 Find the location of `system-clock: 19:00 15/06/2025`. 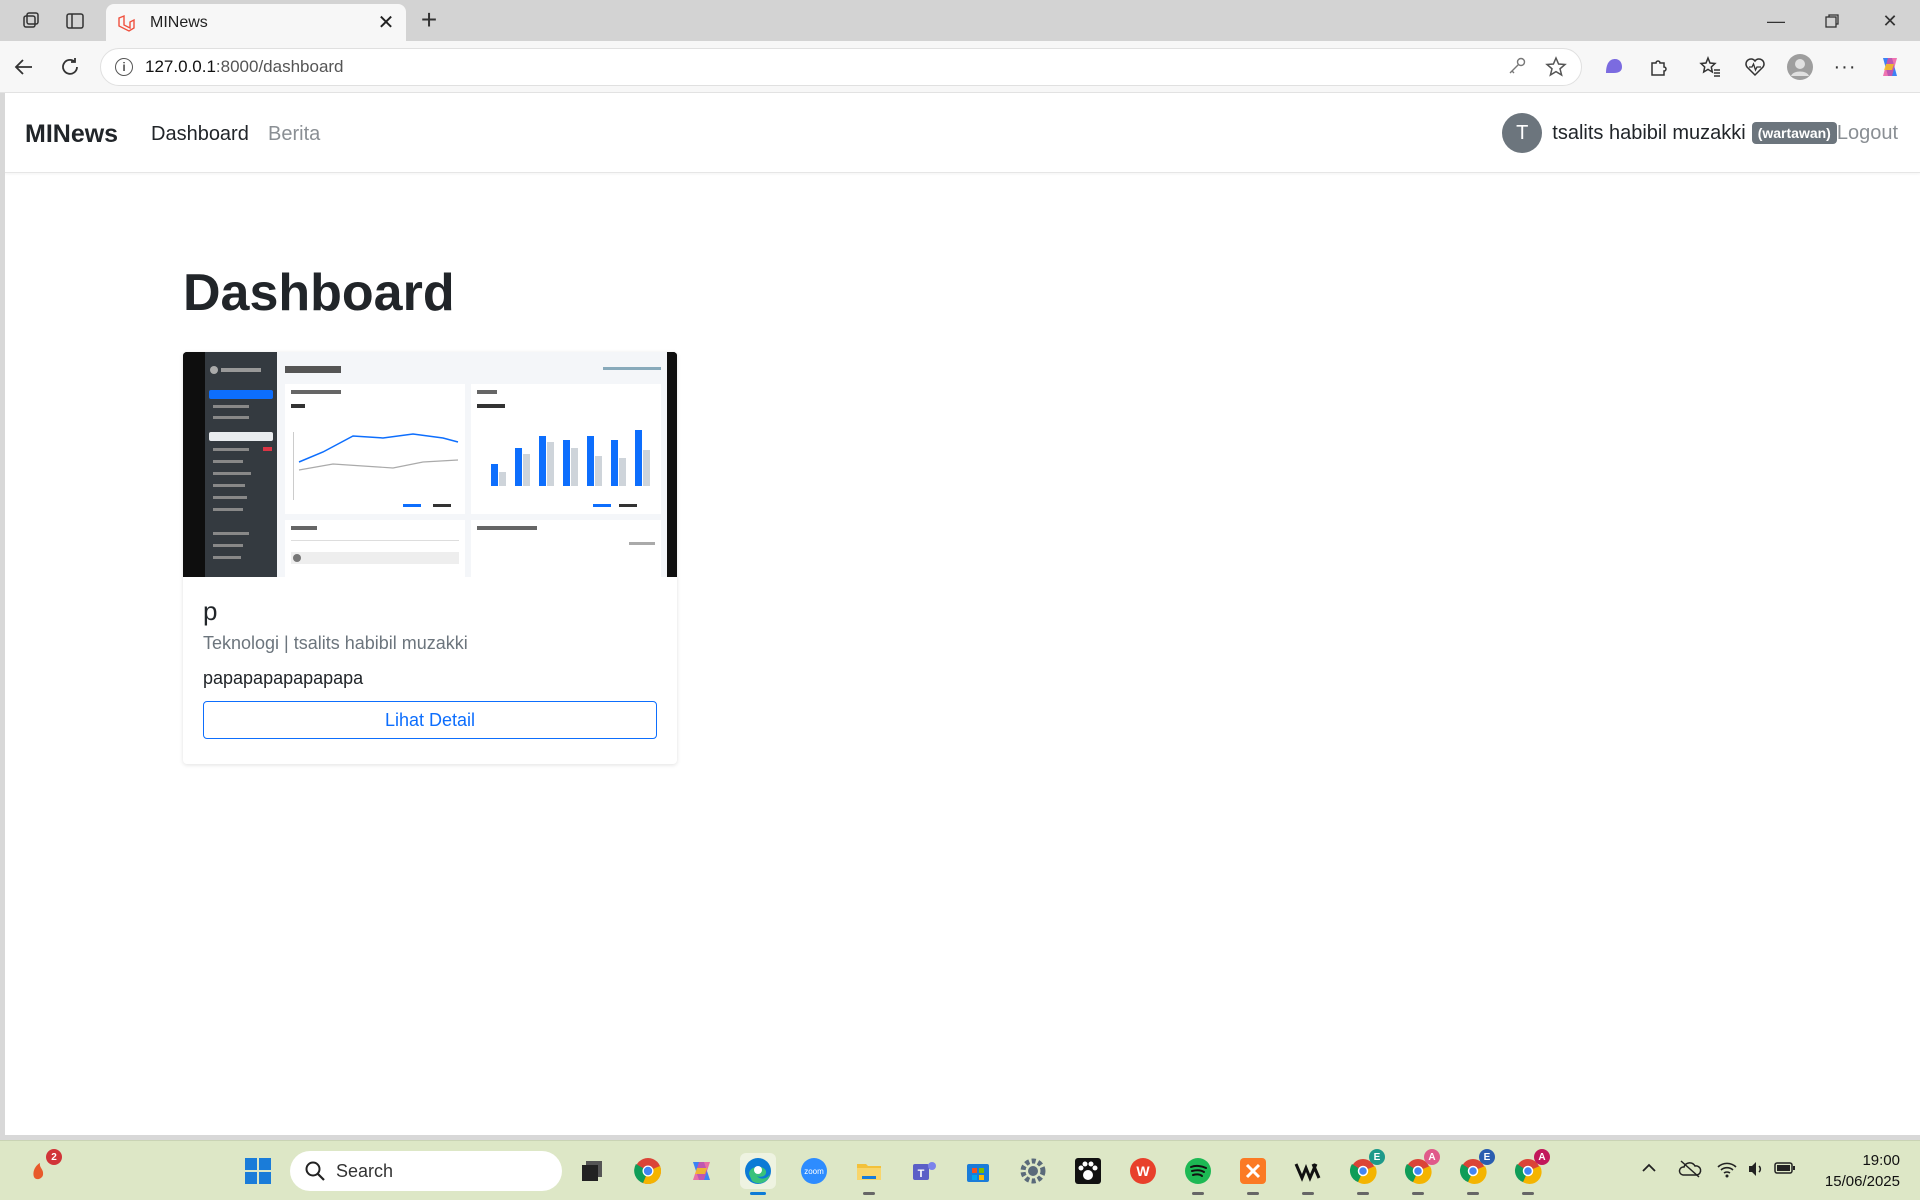

system-clock: 19:00 15/06/2025 is located at coordinates (1862, 1171).